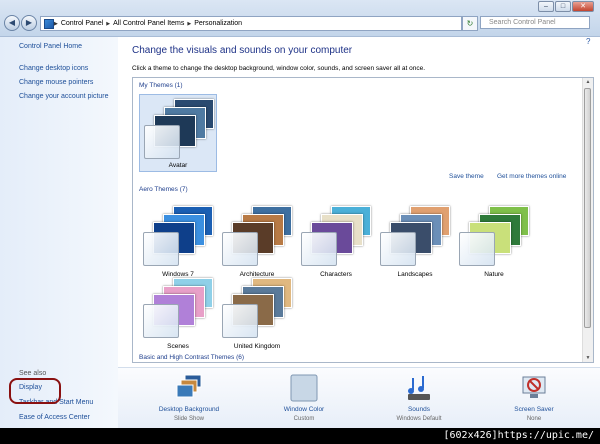  What do you see at coordinates (82, 23) in the screenshot?
I see `breadcrumb-control-panel: Control Panel` at bounding box center [82, 23].